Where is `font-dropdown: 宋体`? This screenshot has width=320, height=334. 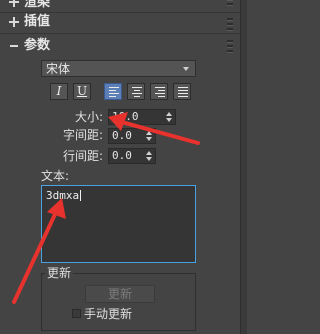 font-dropdown: 宋体 is located at coordinates (118, 68).